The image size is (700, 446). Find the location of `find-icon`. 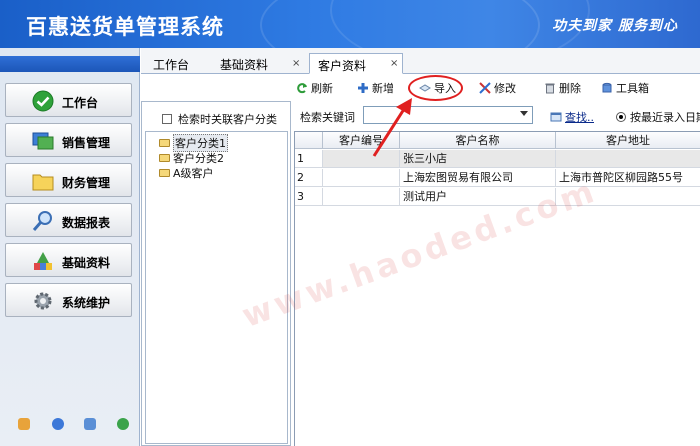

find-icon is located at coordinates (556, 117).